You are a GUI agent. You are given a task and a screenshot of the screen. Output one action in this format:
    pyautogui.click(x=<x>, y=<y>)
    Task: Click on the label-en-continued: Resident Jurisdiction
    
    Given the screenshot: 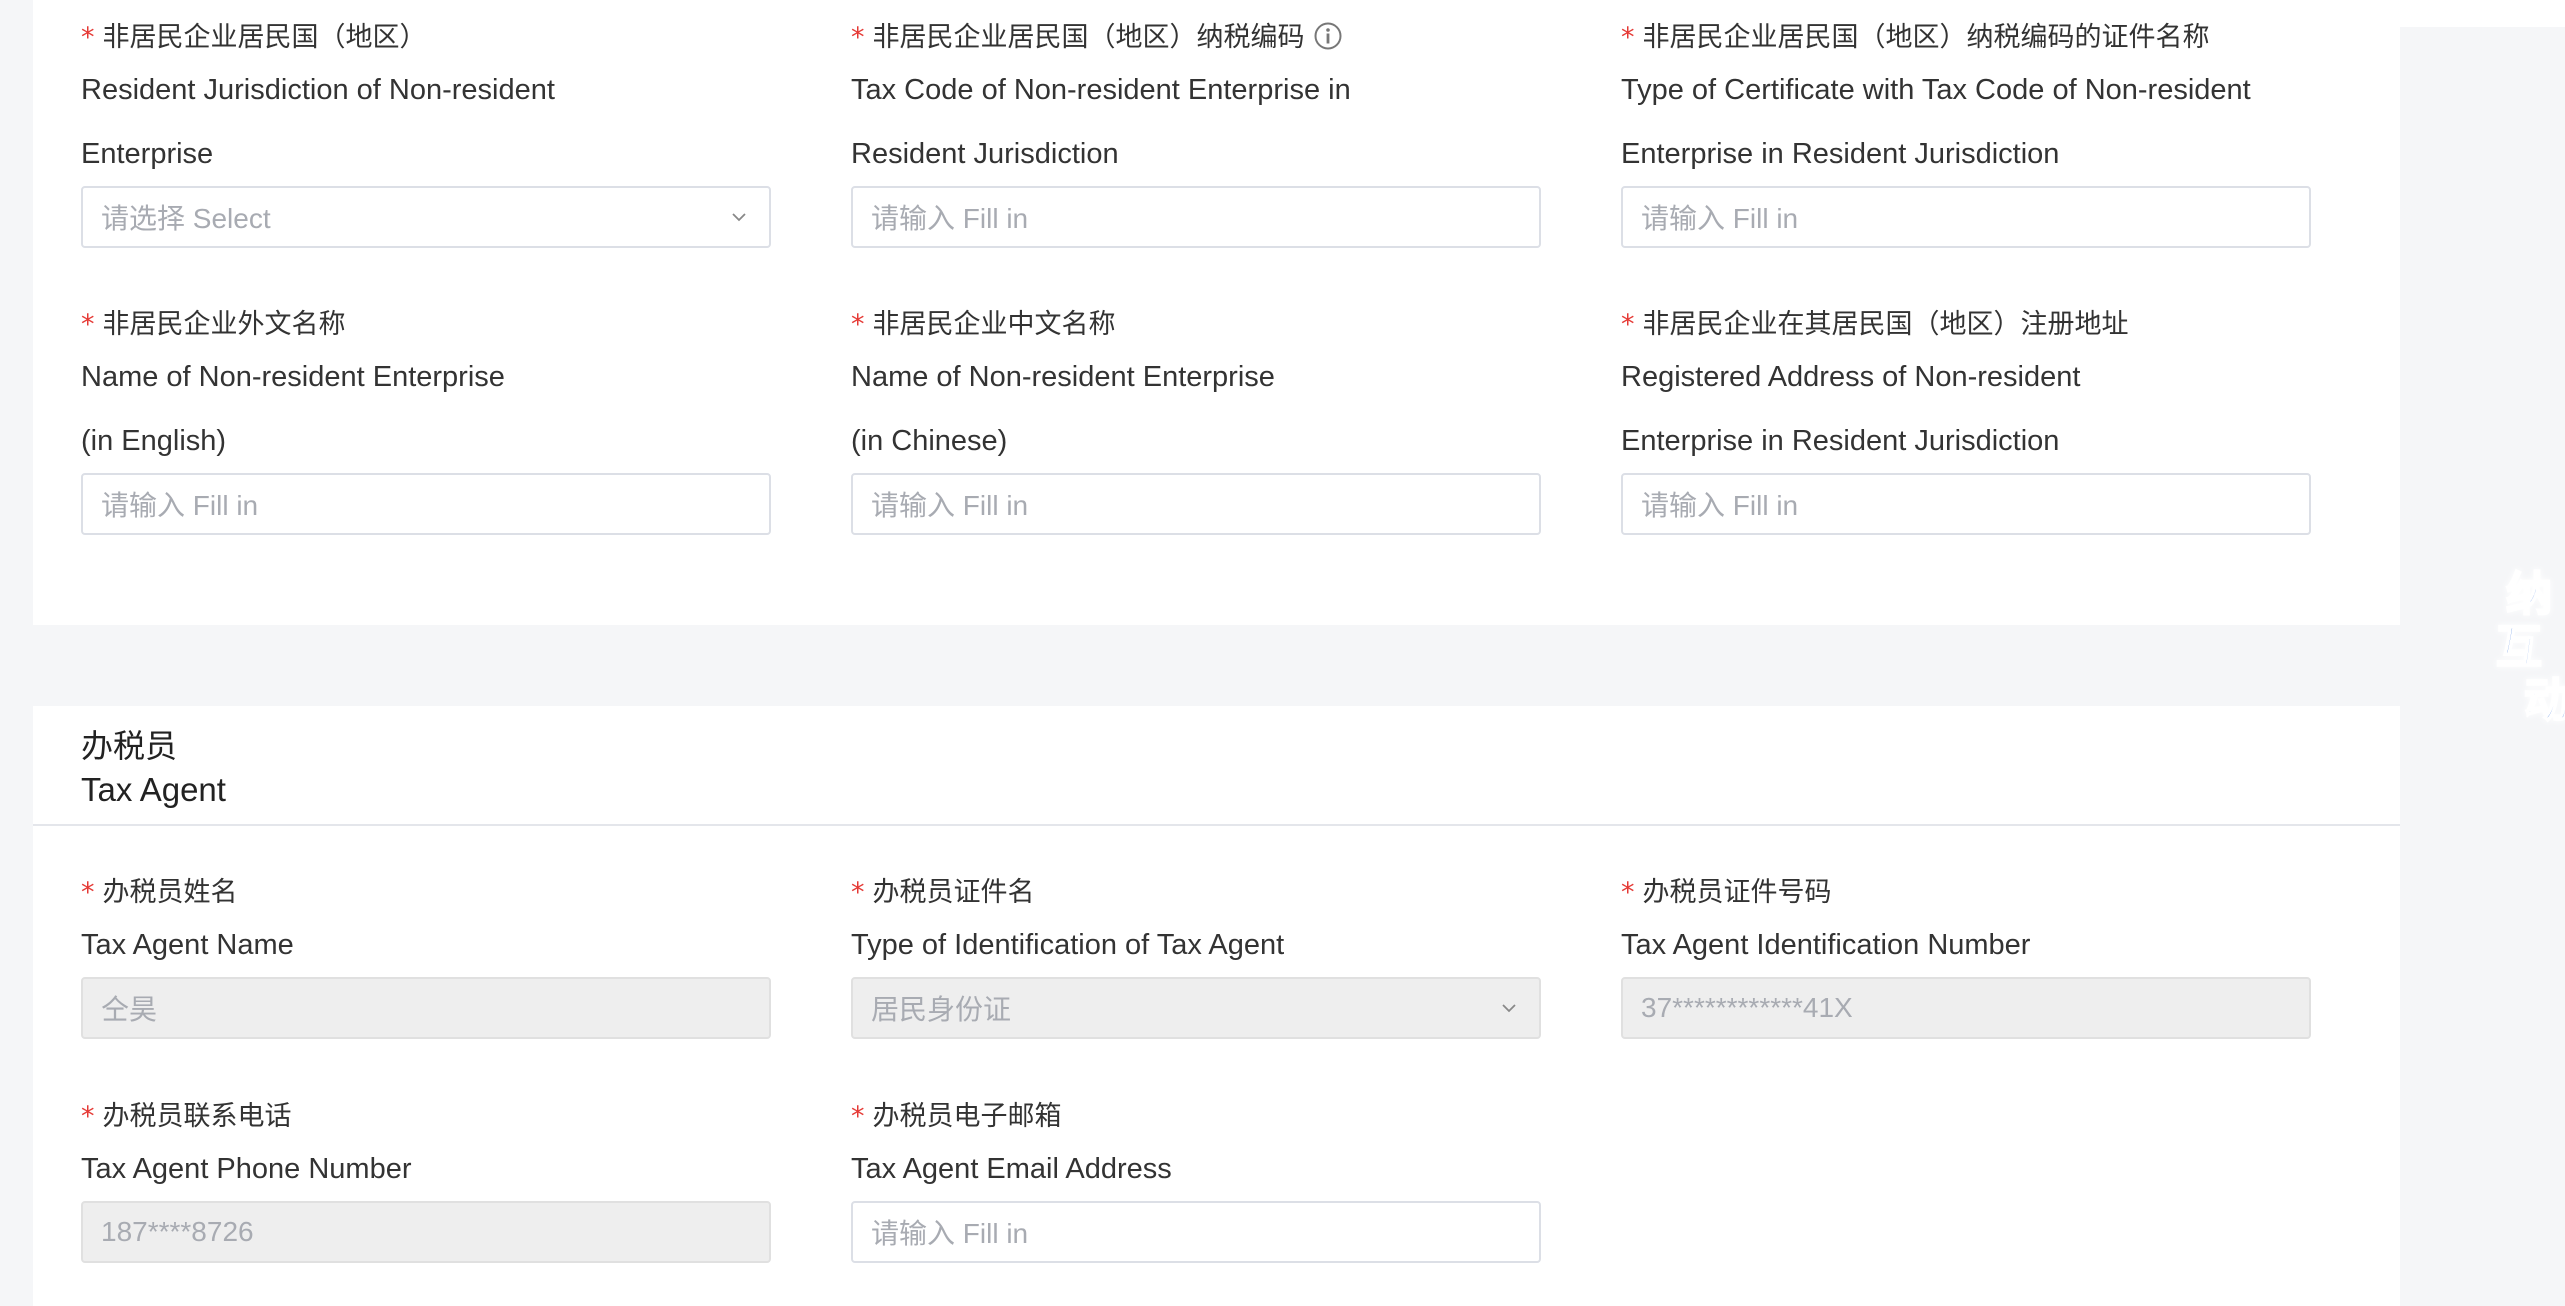 What is the action you would take?
    pyautogui.click(x=985, y=154)
    